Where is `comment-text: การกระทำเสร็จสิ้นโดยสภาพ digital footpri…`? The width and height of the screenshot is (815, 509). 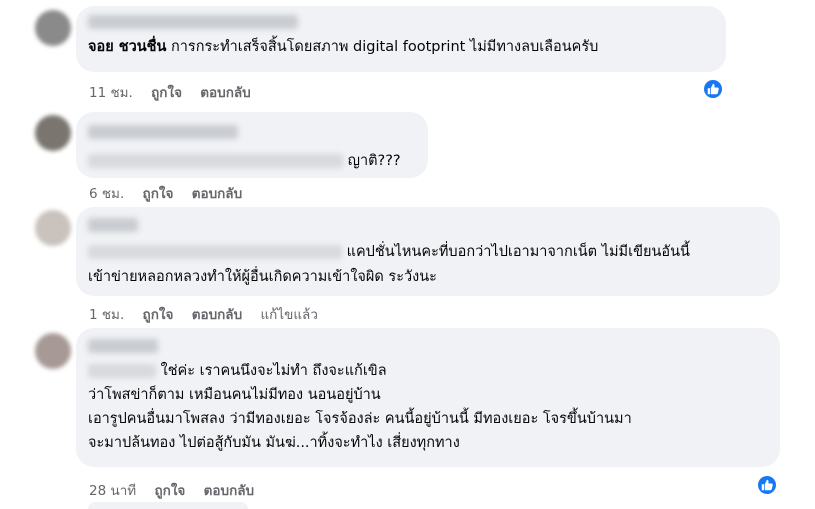 comment-text: การกระทำเสร็จสิ้นโดยสภาพ digital footpri… is located at coordinates (385, 47).